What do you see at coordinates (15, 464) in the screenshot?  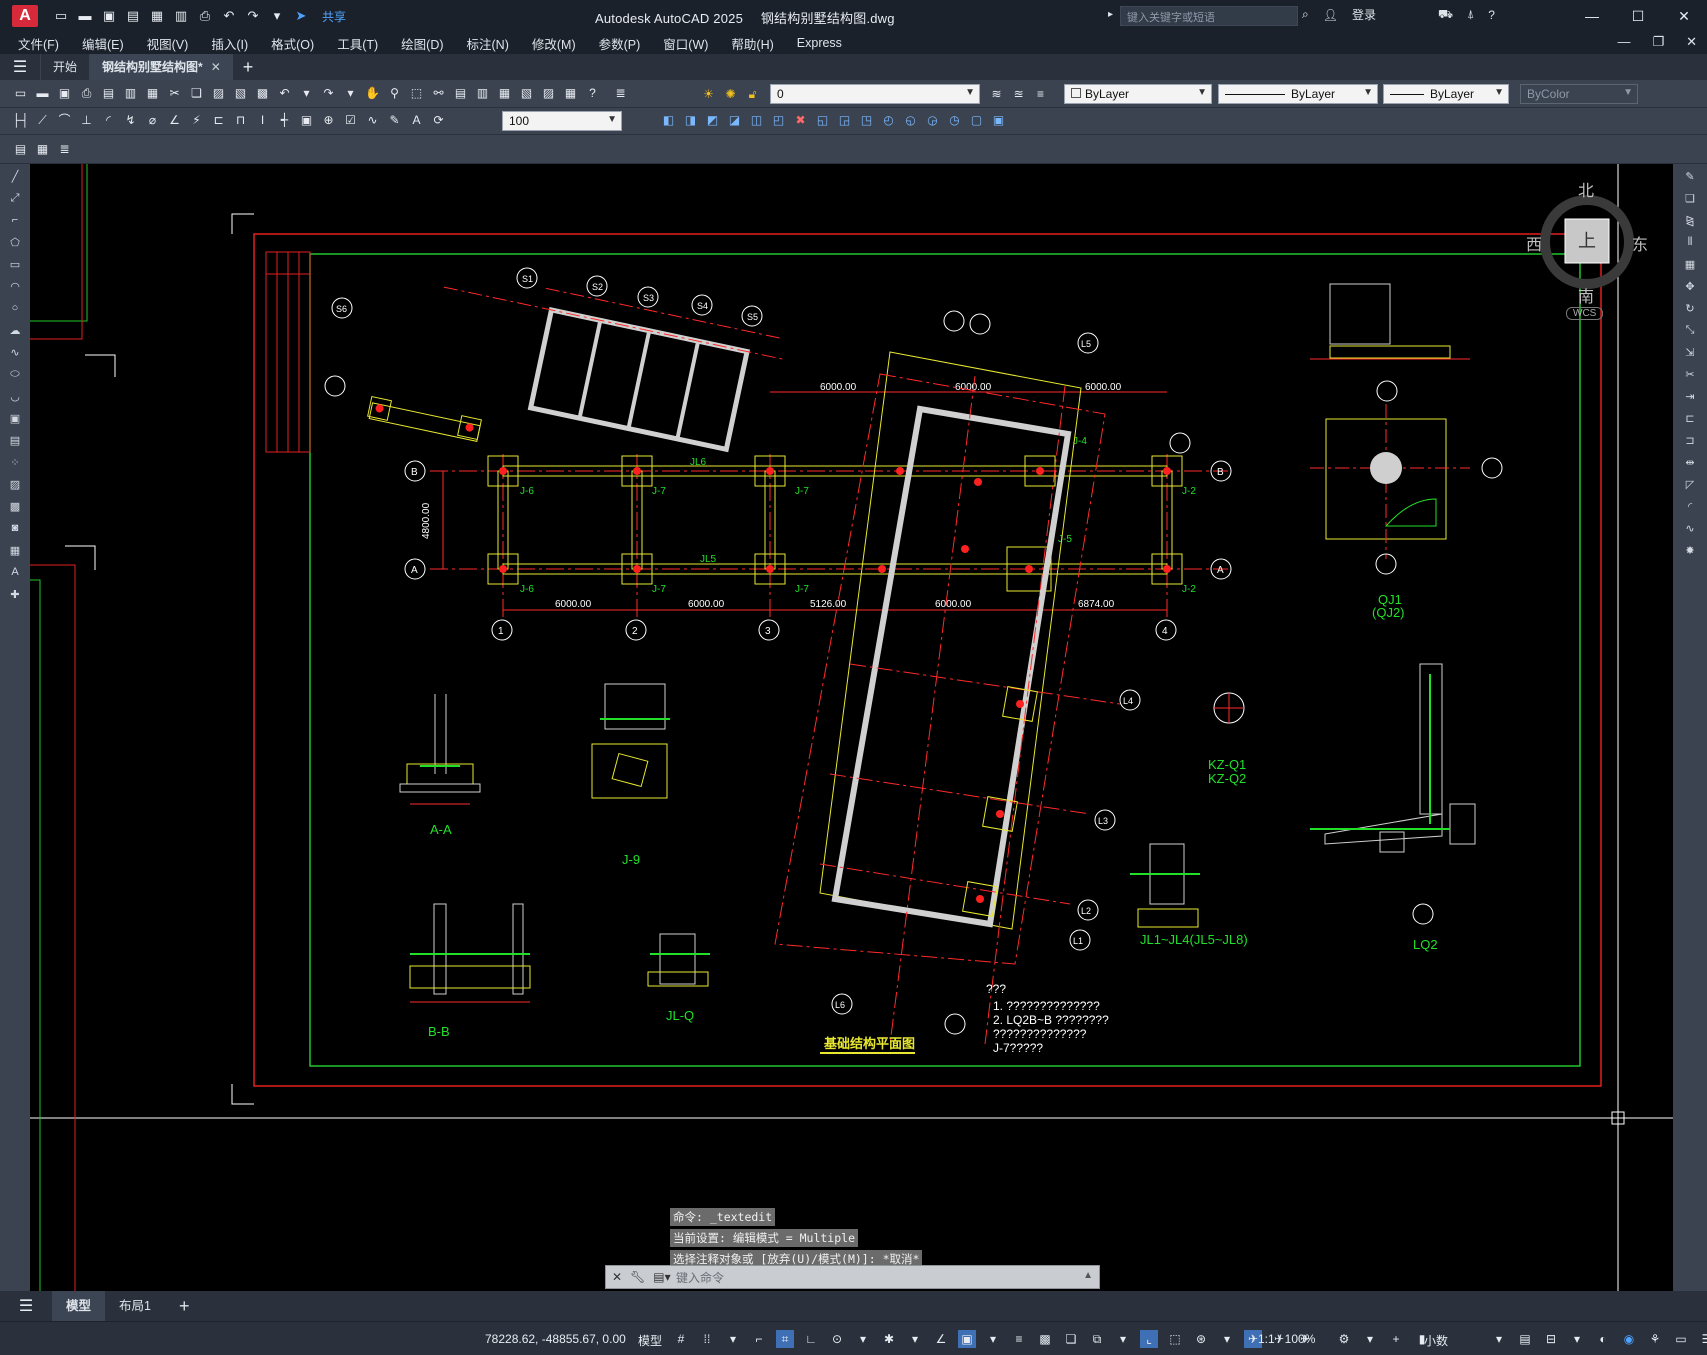 I see `point-icon: ⁘` at bounding box center [15, 464].